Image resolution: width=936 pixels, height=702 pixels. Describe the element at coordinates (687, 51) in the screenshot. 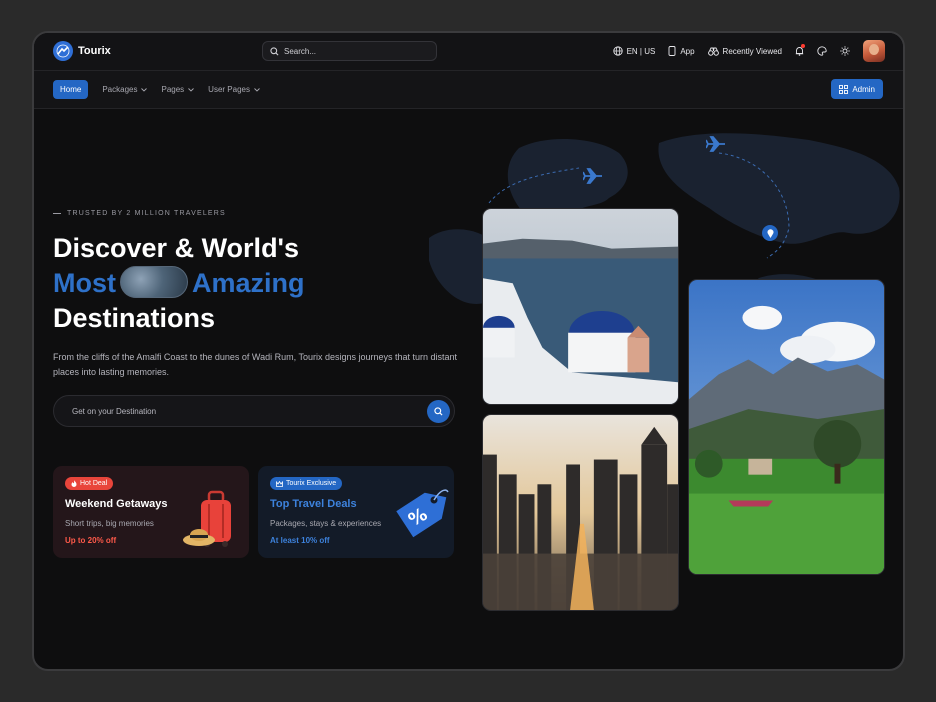

I see `app-label: App` at that location.